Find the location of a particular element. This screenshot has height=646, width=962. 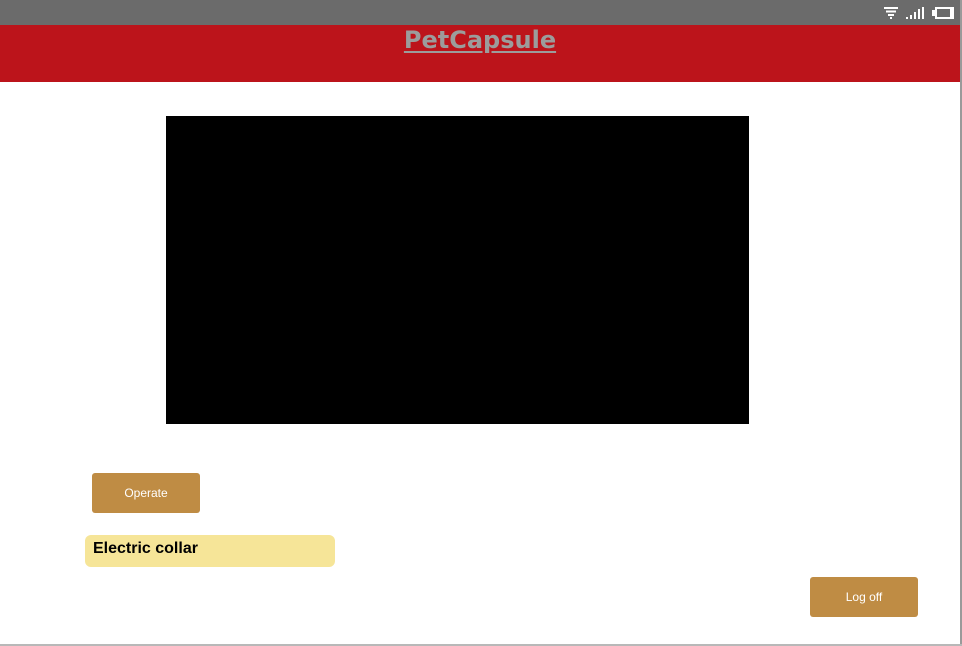

status-icons is located at coordinates (919, 12).